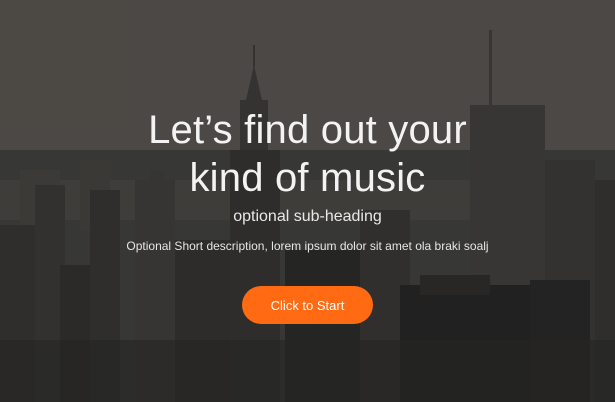 The width and height of the screenshot is (615, 402). I want to click on headline-line-1: Let’s find out your, so click(307, 130).